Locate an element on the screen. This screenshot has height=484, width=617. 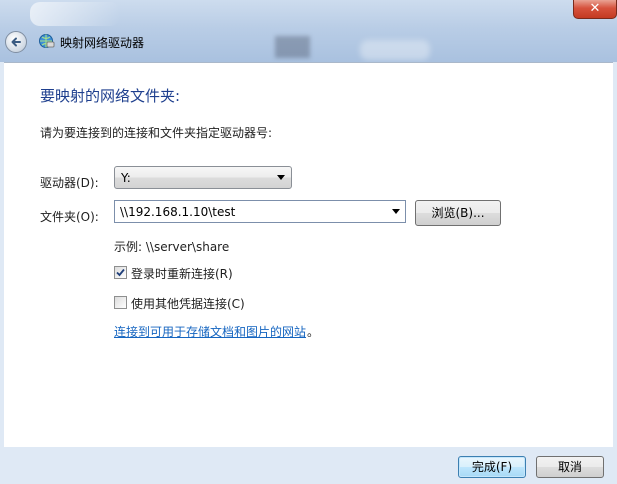
link-suffix: 。 is located at coordinates (313, 332).